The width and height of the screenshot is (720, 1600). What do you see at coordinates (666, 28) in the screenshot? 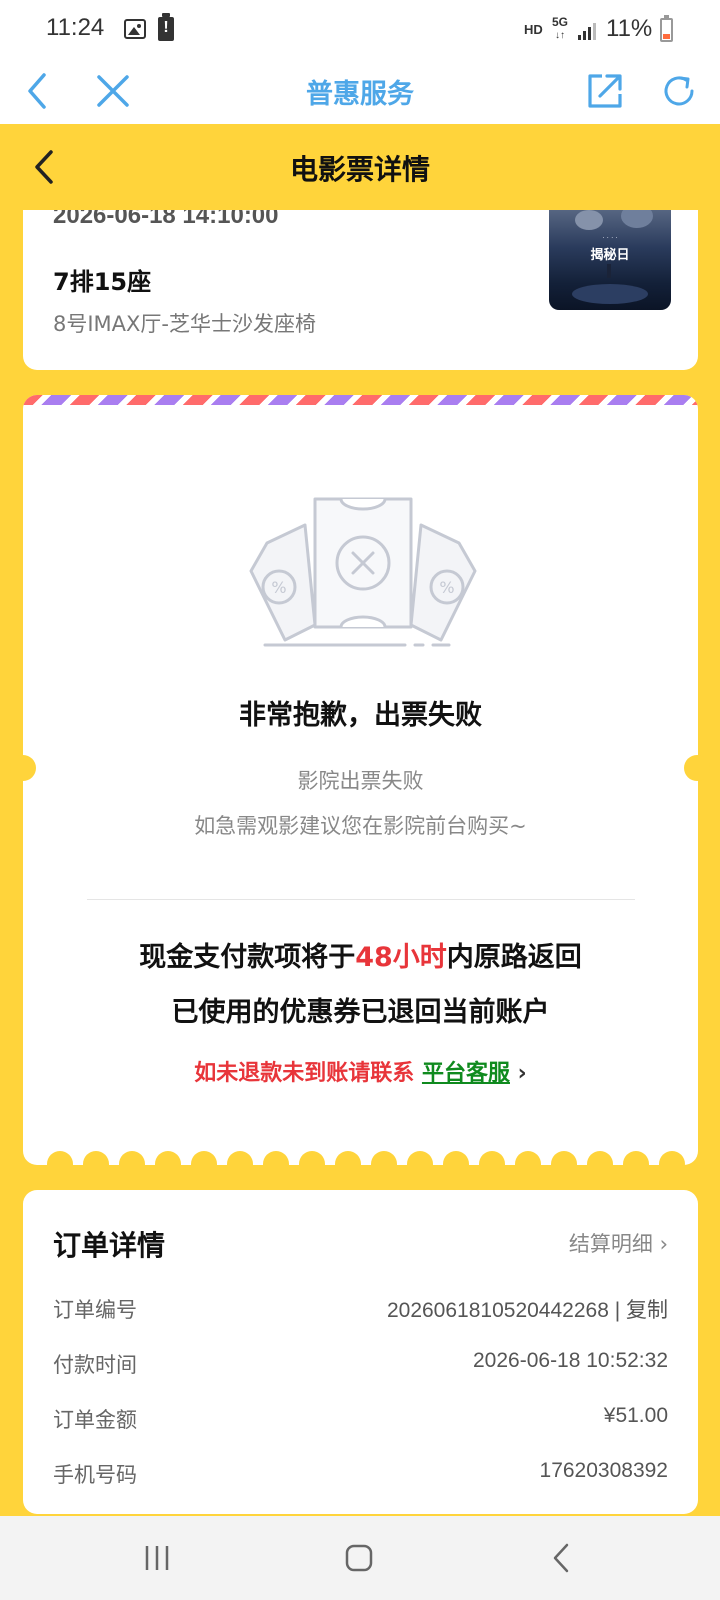
I see `battery-icon` at bounding box center [666, 28].